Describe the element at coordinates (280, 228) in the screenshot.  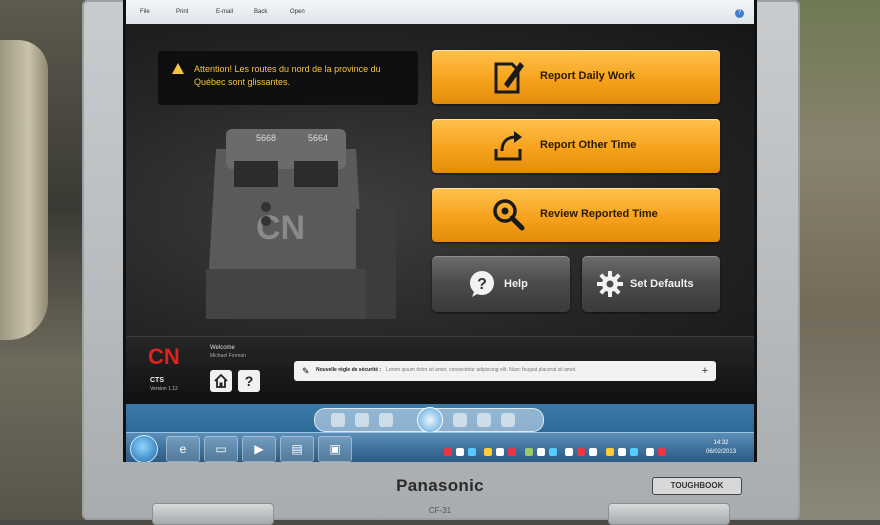
I see `loco-cn-logo: CN` at that location.